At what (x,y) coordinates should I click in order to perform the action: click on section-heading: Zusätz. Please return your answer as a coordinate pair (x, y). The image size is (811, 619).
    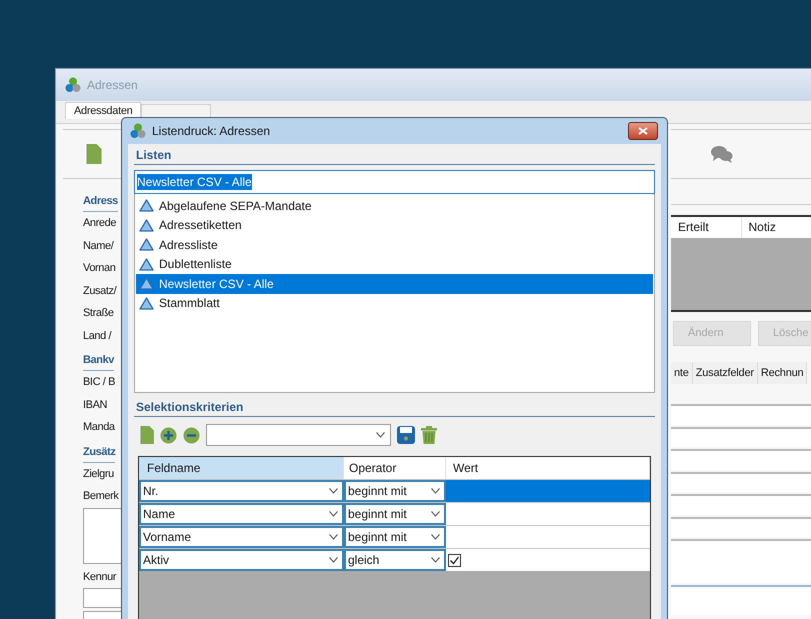
    Looking at the image, I should click on (99, 451).